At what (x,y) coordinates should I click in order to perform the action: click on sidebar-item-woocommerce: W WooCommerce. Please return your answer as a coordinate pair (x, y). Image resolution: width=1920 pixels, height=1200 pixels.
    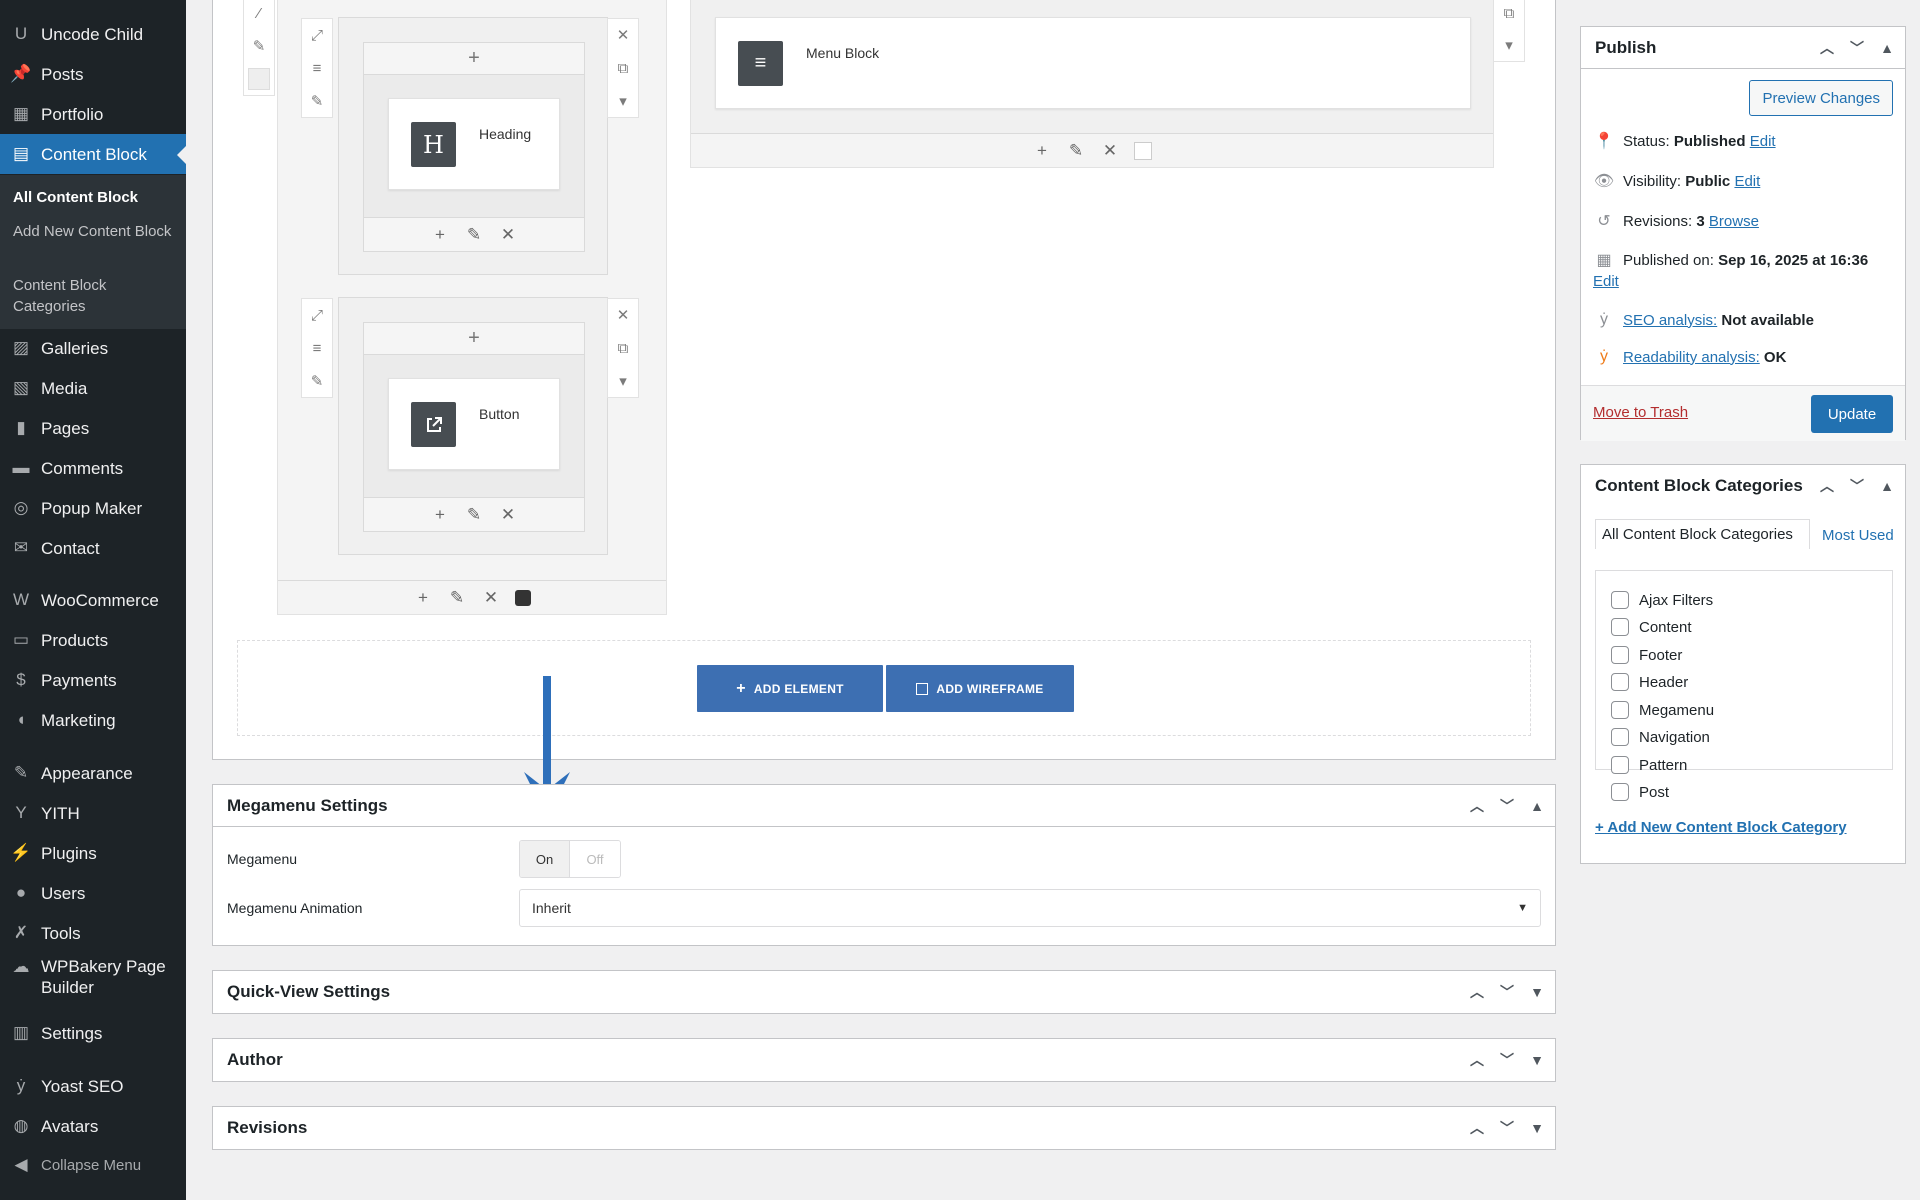
    Looking at the image, I should click on (93, 600).